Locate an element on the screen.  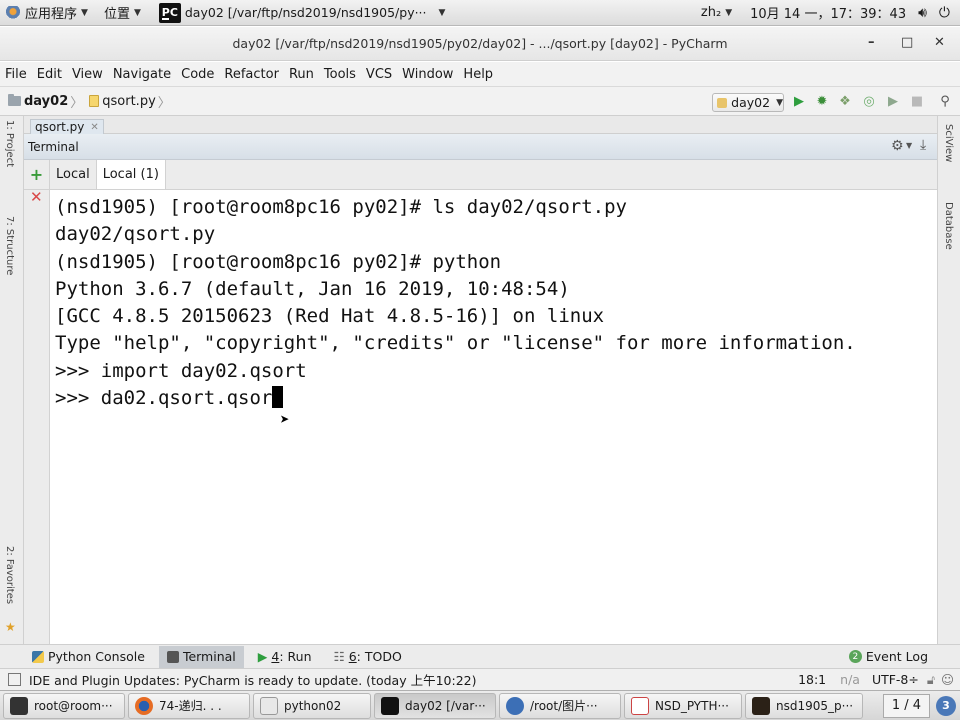
notification-badge: 3 is located at coordinates (946, 705).